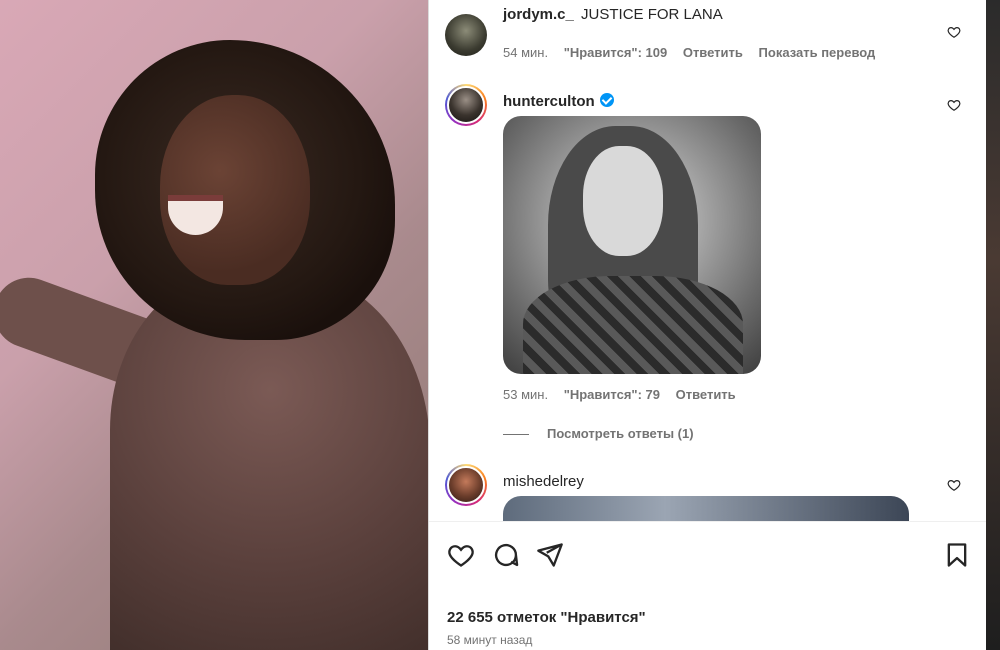 The height and width of the screenshot is (650, 1000). I want to click on comment-username: jordym.c_, so click(538, 14).